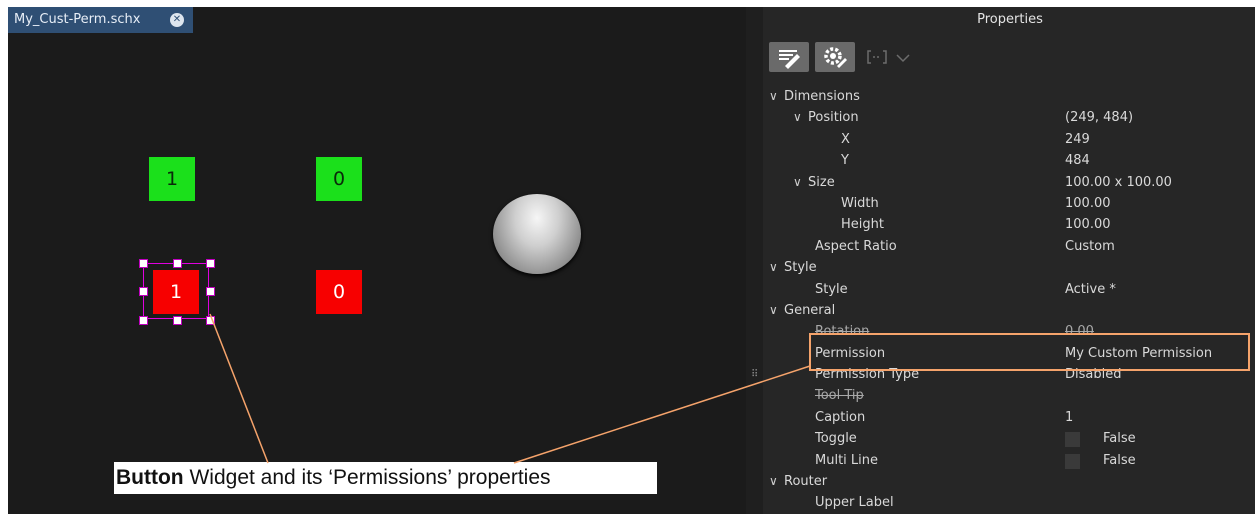 This screenshot has height=521, width=1255. Describe the element at coordinates (836, 439) in the screenshot. I see `property-name: Toggle` at that location.